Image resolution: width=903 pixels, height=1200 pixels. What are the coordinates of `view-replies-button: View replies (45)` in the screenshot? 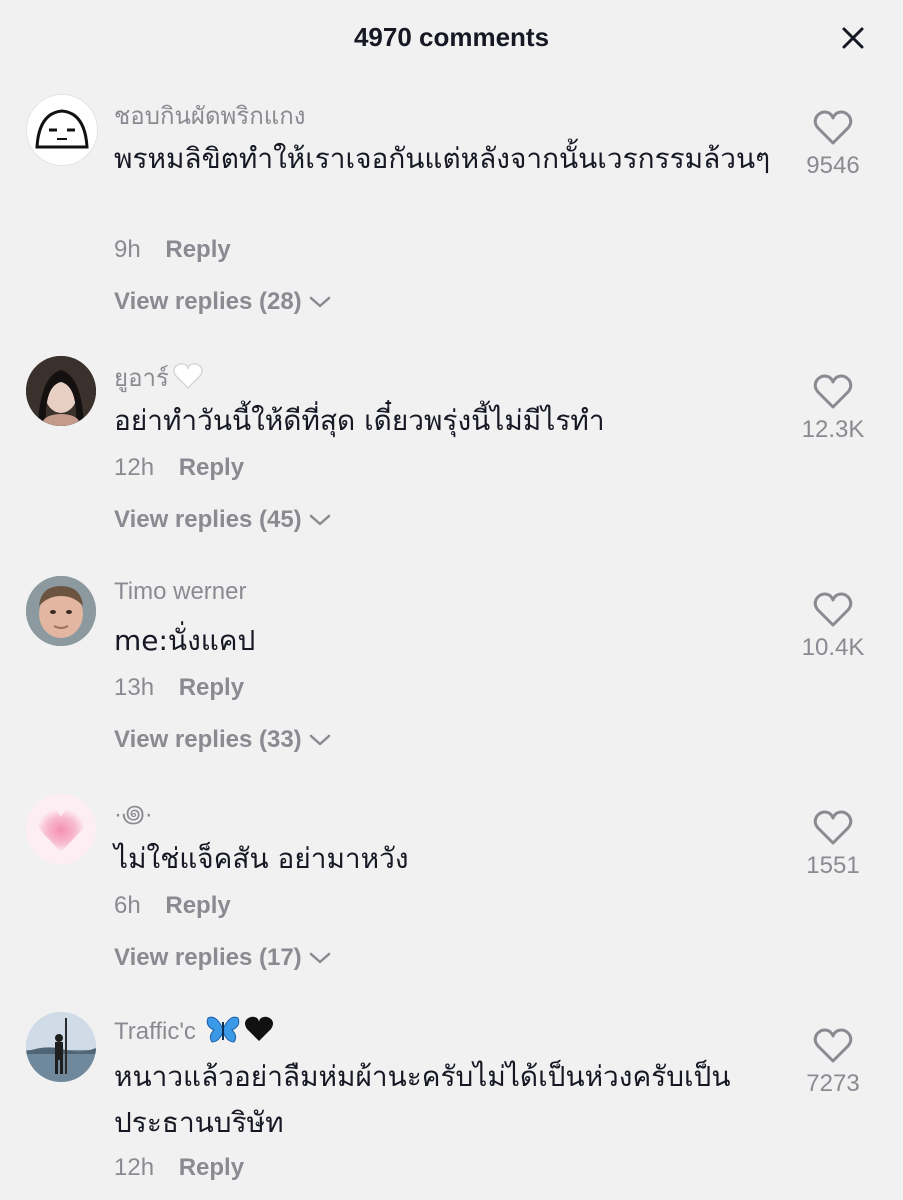 It's located at (223, 520).